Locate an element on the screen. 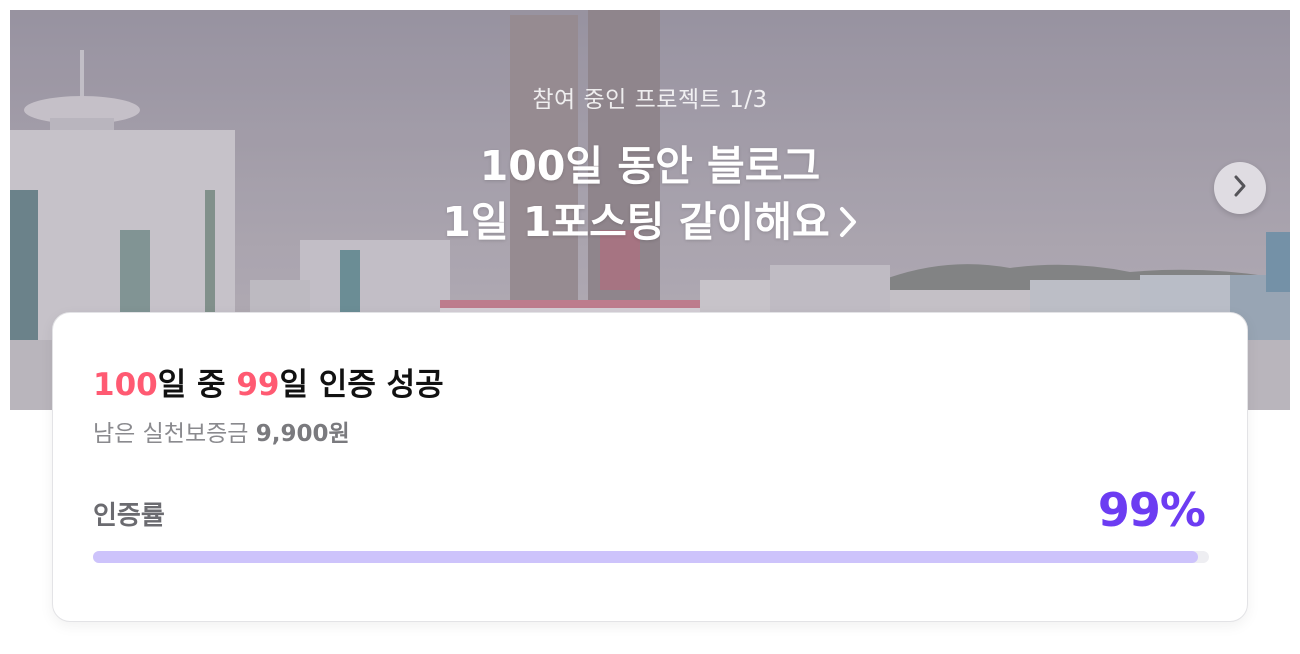  next-project-button is located at coordinates (1240, 188).